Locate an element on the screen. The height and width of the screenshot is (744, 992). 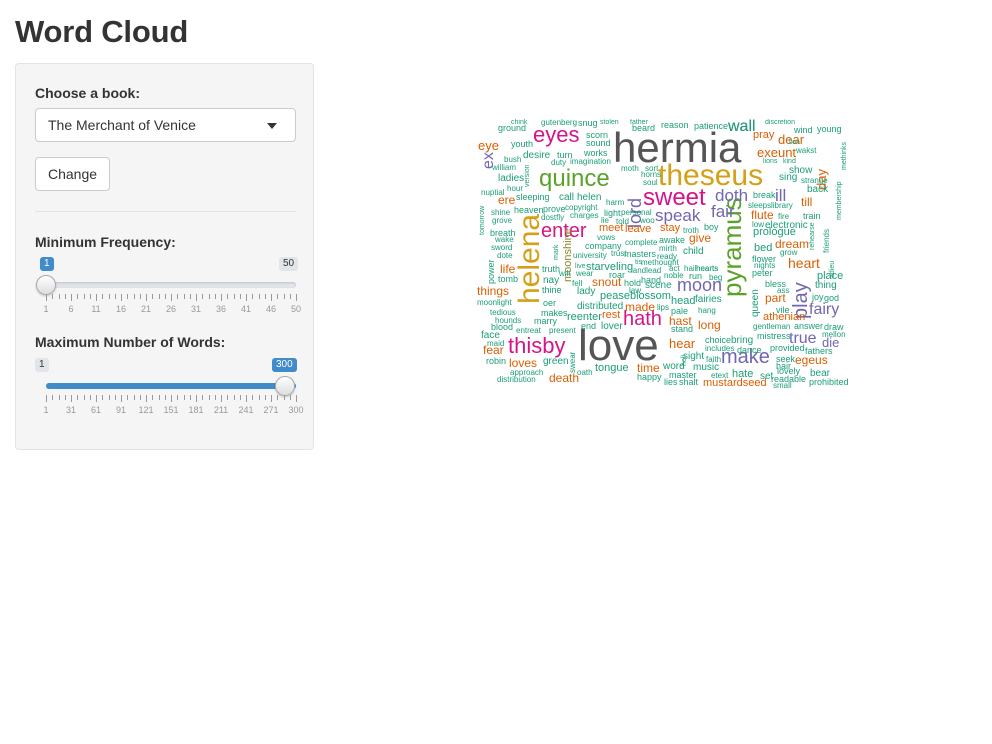
word-cloud-word: stay is located at coordinates (670, 228).